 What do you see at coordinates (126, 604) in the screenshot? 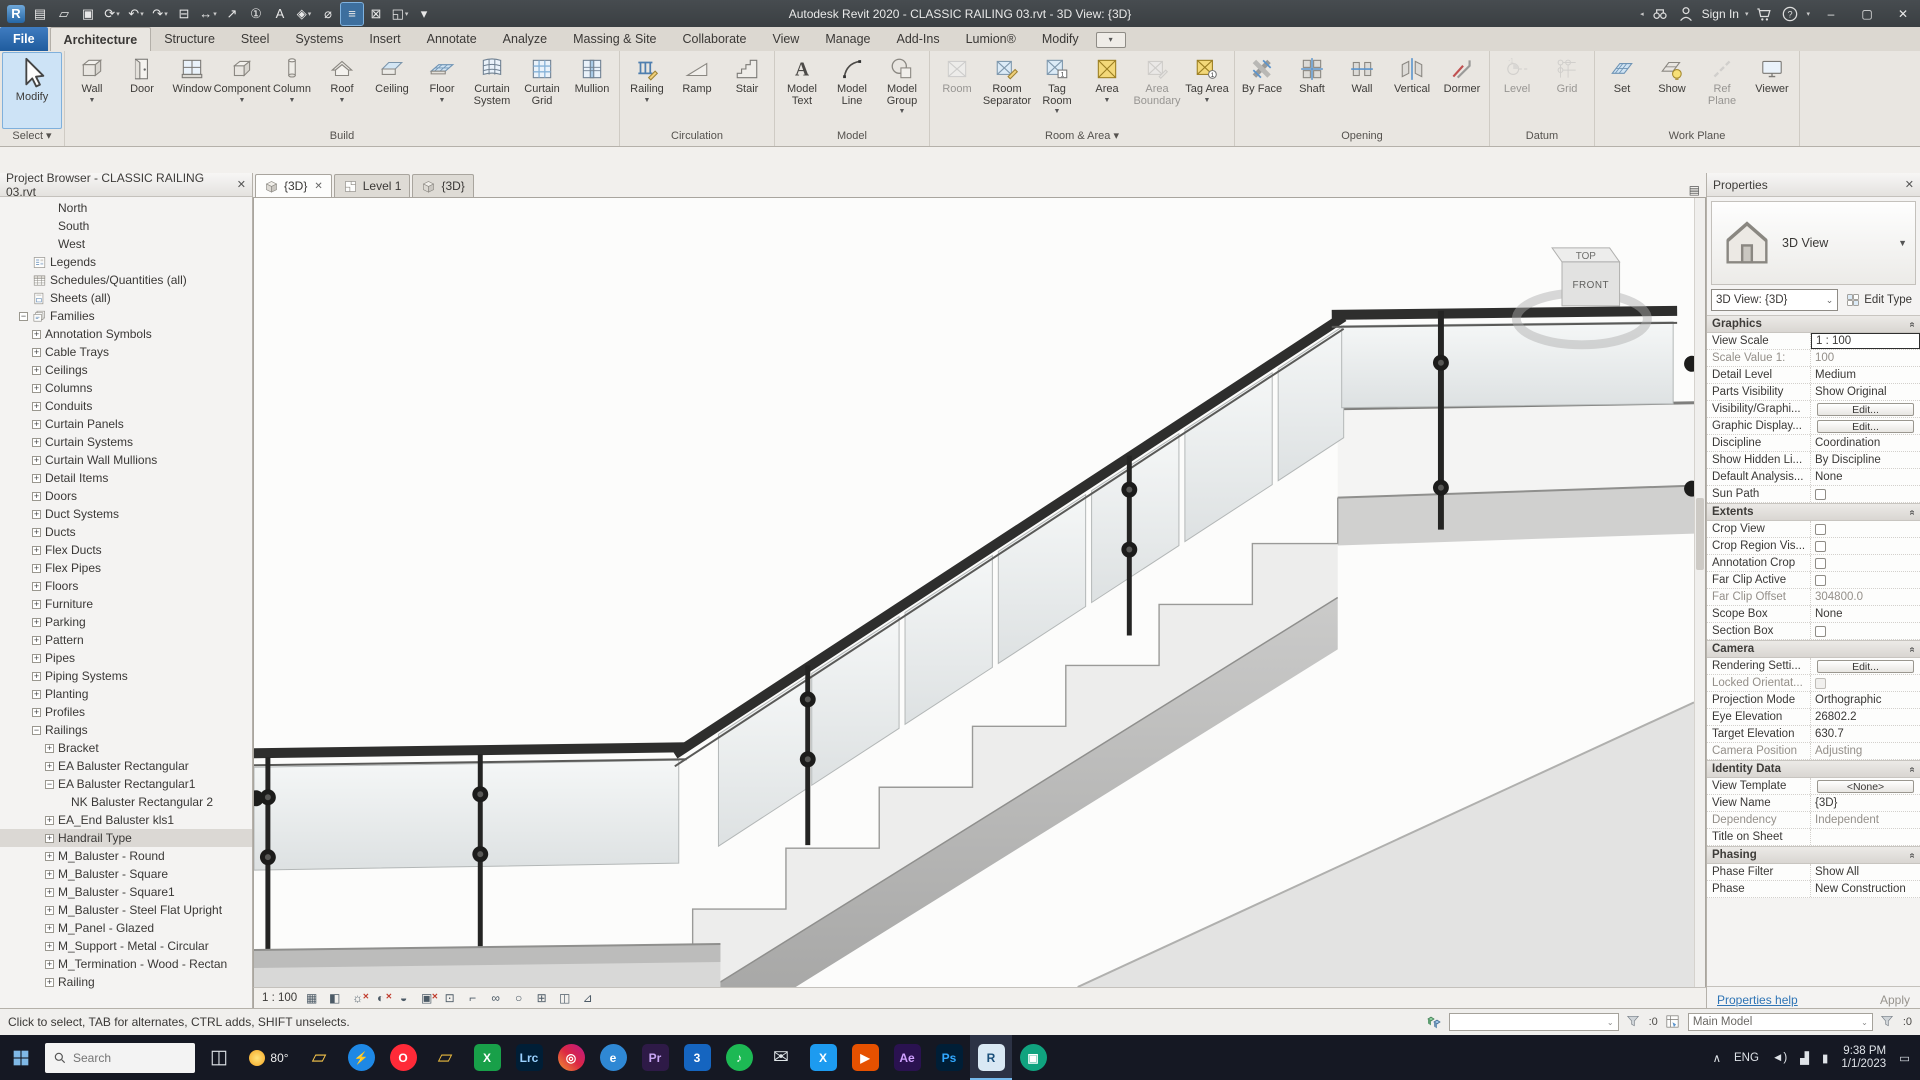
I see `tree-item-furniture: + Furniture` at bounding box center [126, 604].